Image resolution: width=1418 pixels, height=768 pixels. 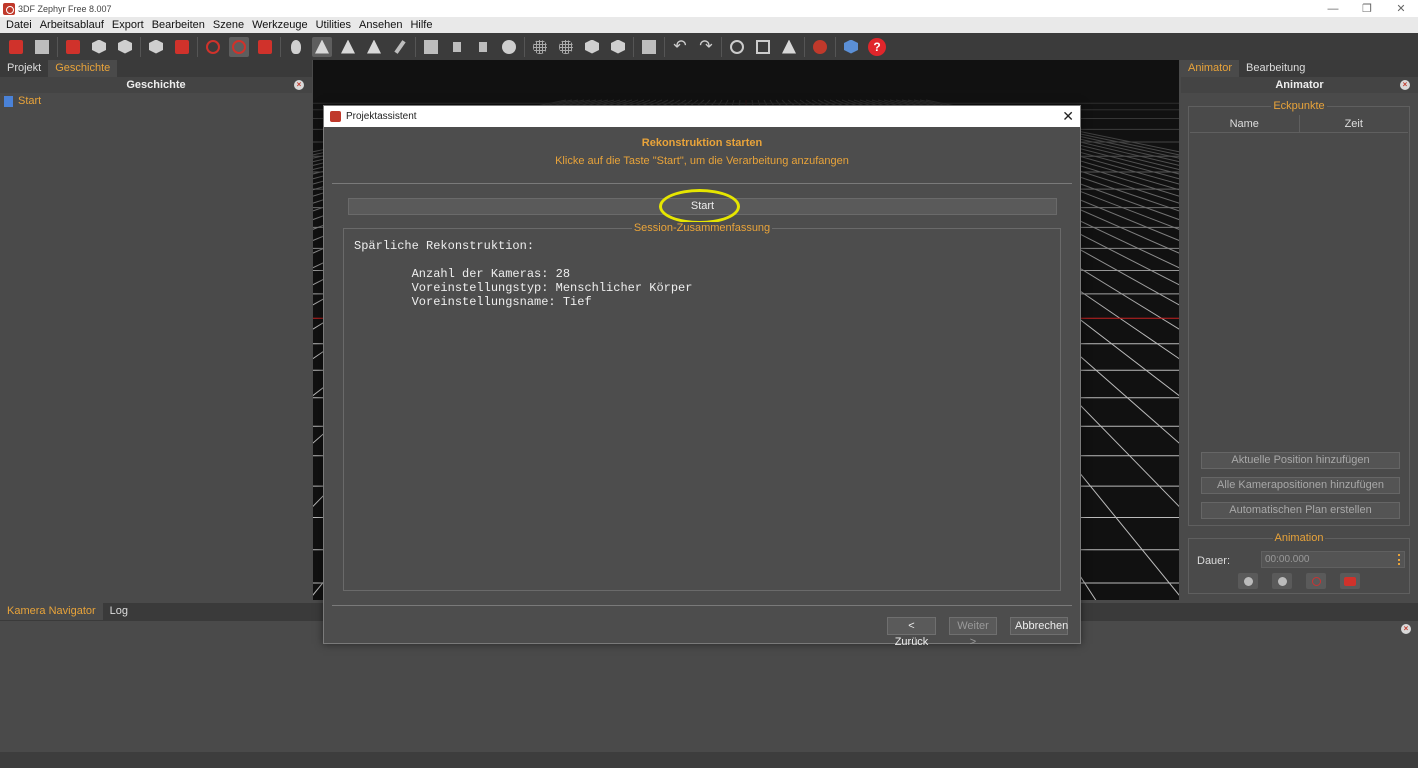 I want to click on dialog-close-icon: ✕, so click(x=1068, y=116).